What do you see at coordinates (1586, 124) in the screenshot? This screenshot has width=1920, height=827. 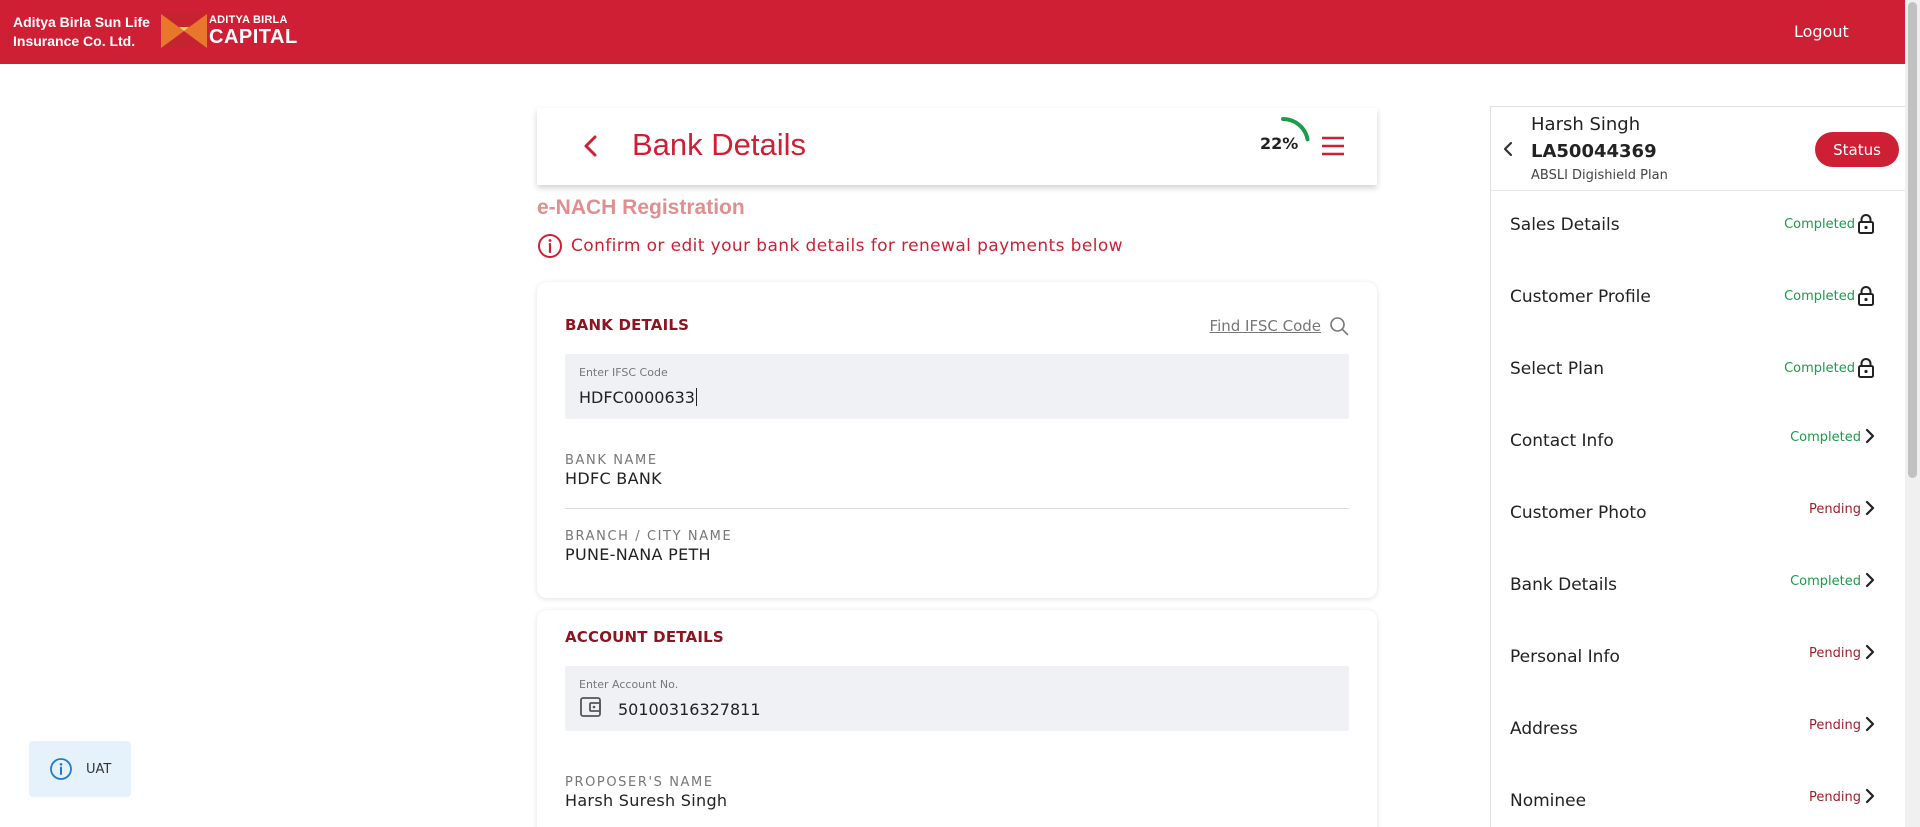 I see `customer-name: Harsh Singh` at bounding box center [1586, 124].